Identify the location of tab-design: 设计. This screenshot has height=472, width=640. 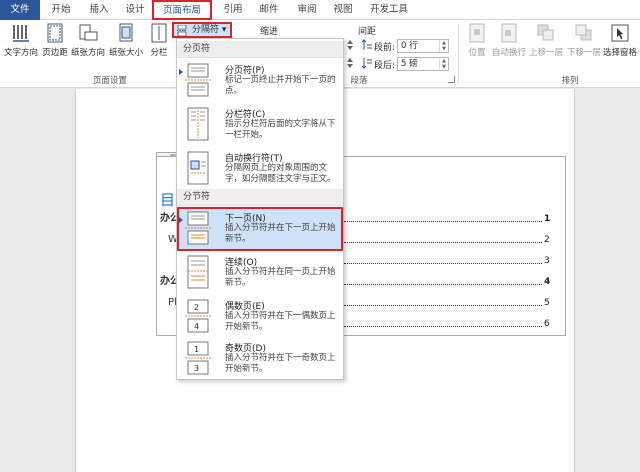
(135, 10).